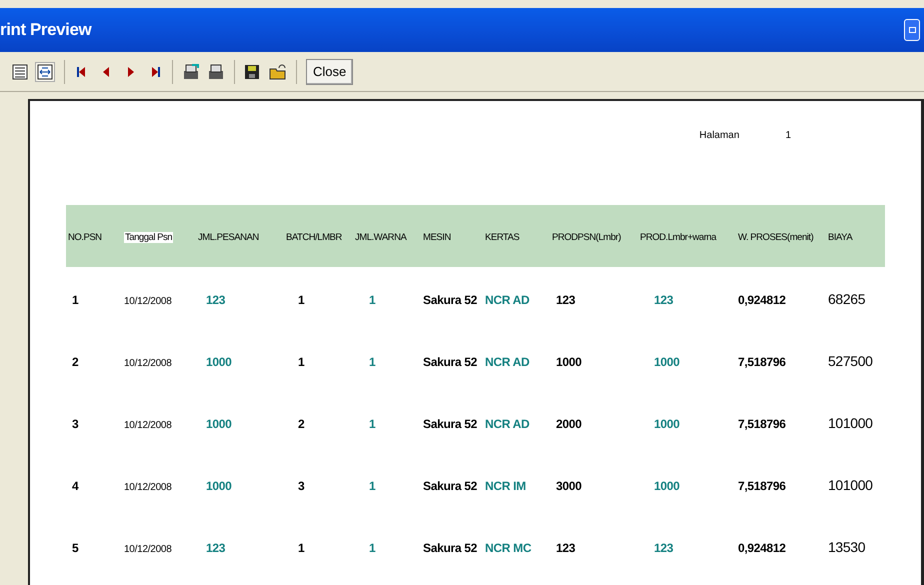 The width and height of the screenshot is (924, 585). What do you see at coordinates (314, 237) in the screenshot?
I see `column-header: BATCH/LMBR` at bounding box center [314, 237].